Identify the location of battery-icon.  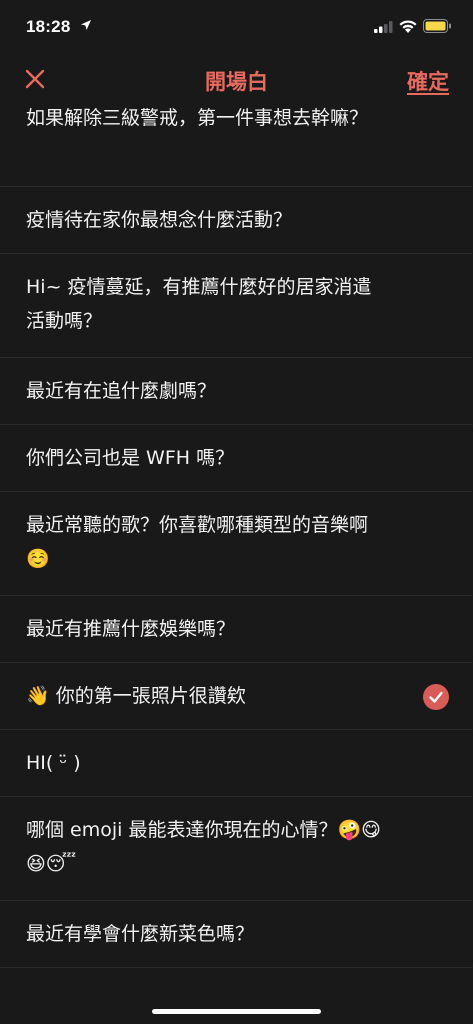
(437, 26).